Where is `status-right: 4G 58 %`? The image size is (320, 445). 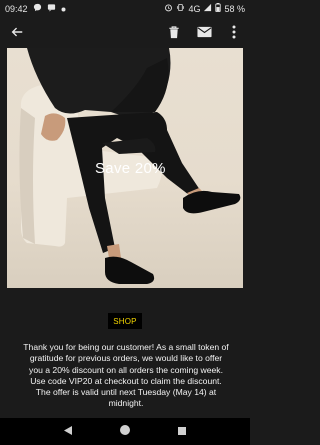 status-right: 4G 58 % is located at coordinates (204, 8).